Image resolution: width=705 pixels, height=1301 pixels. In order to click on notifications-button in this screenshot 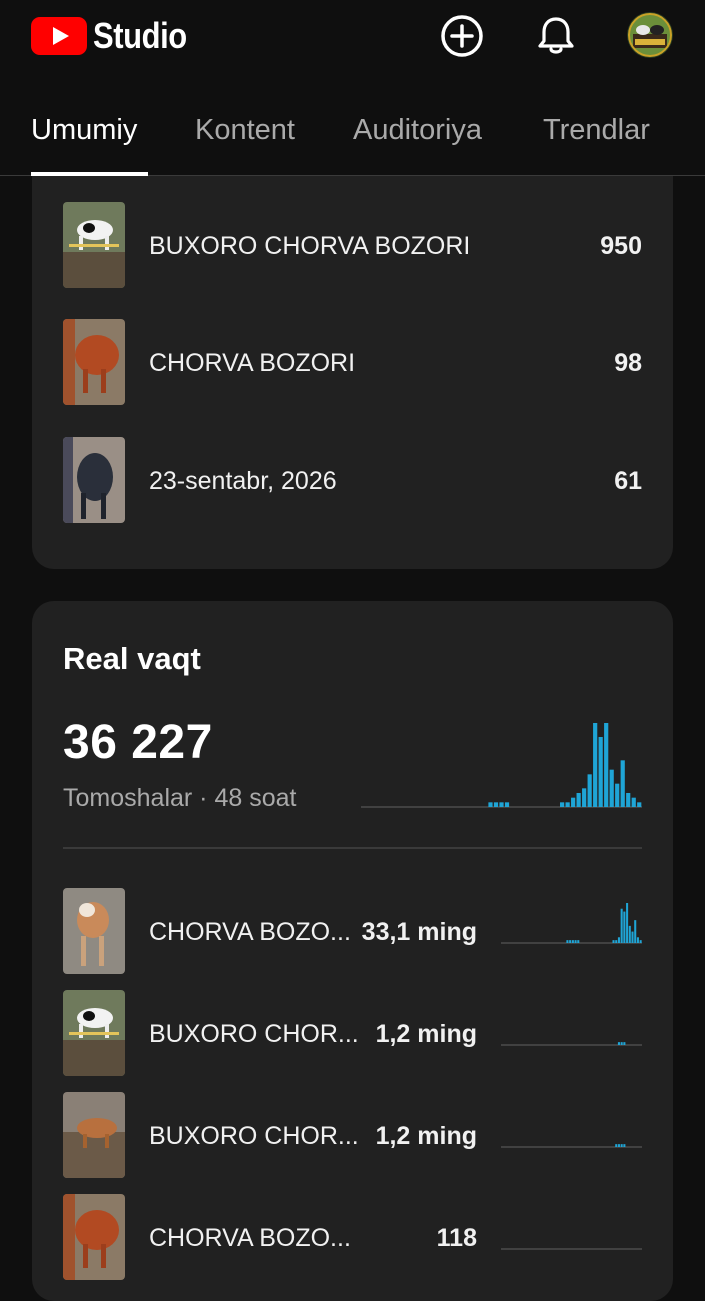, I will do `click(556, 36)`.